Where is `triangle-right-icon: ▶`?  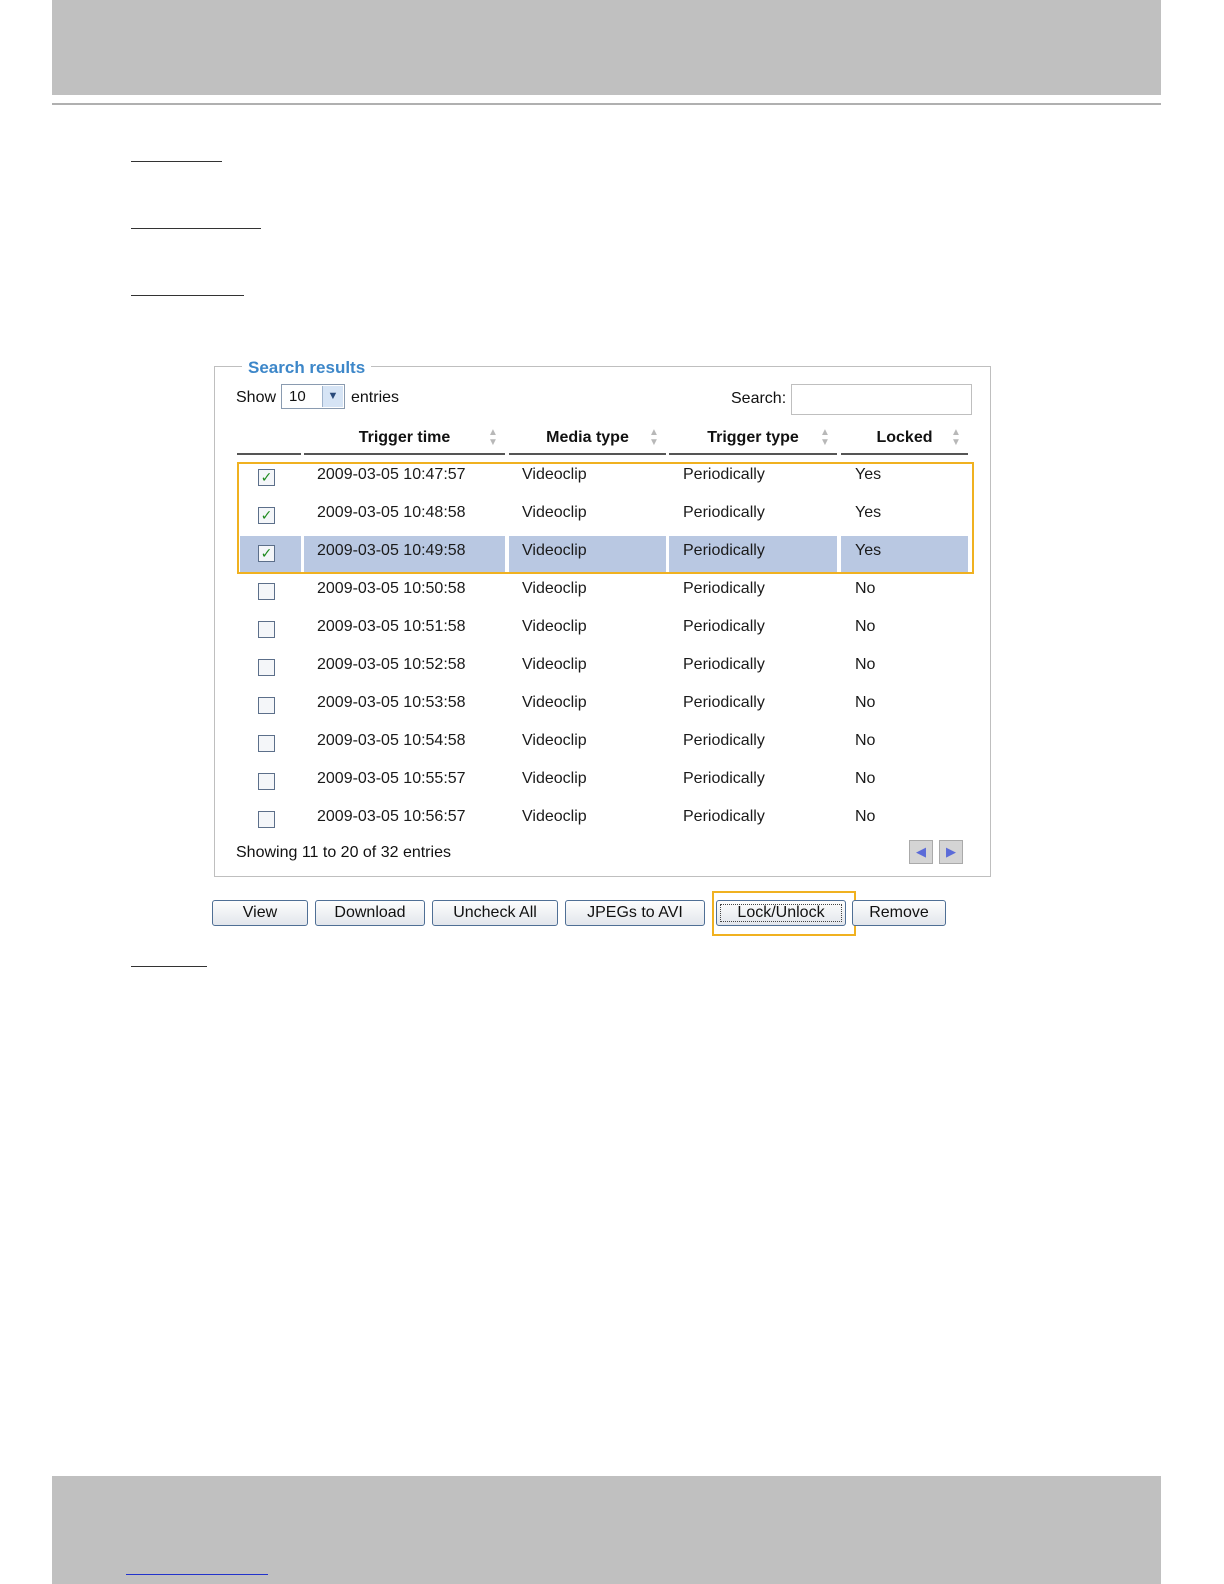 triangle-right-icon: ▶ is located at coordinates (951, 852).